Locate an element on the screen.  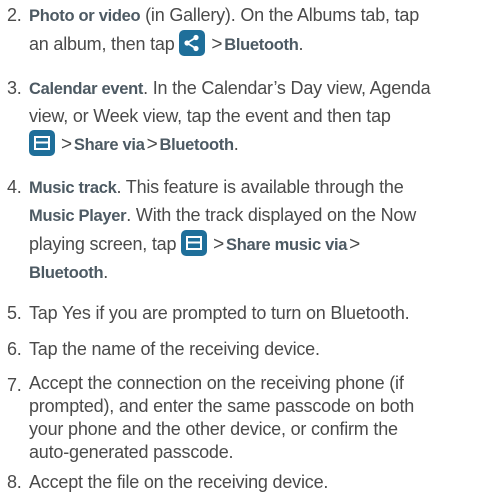
step-number: 6. is located at coordinates (14, 349).